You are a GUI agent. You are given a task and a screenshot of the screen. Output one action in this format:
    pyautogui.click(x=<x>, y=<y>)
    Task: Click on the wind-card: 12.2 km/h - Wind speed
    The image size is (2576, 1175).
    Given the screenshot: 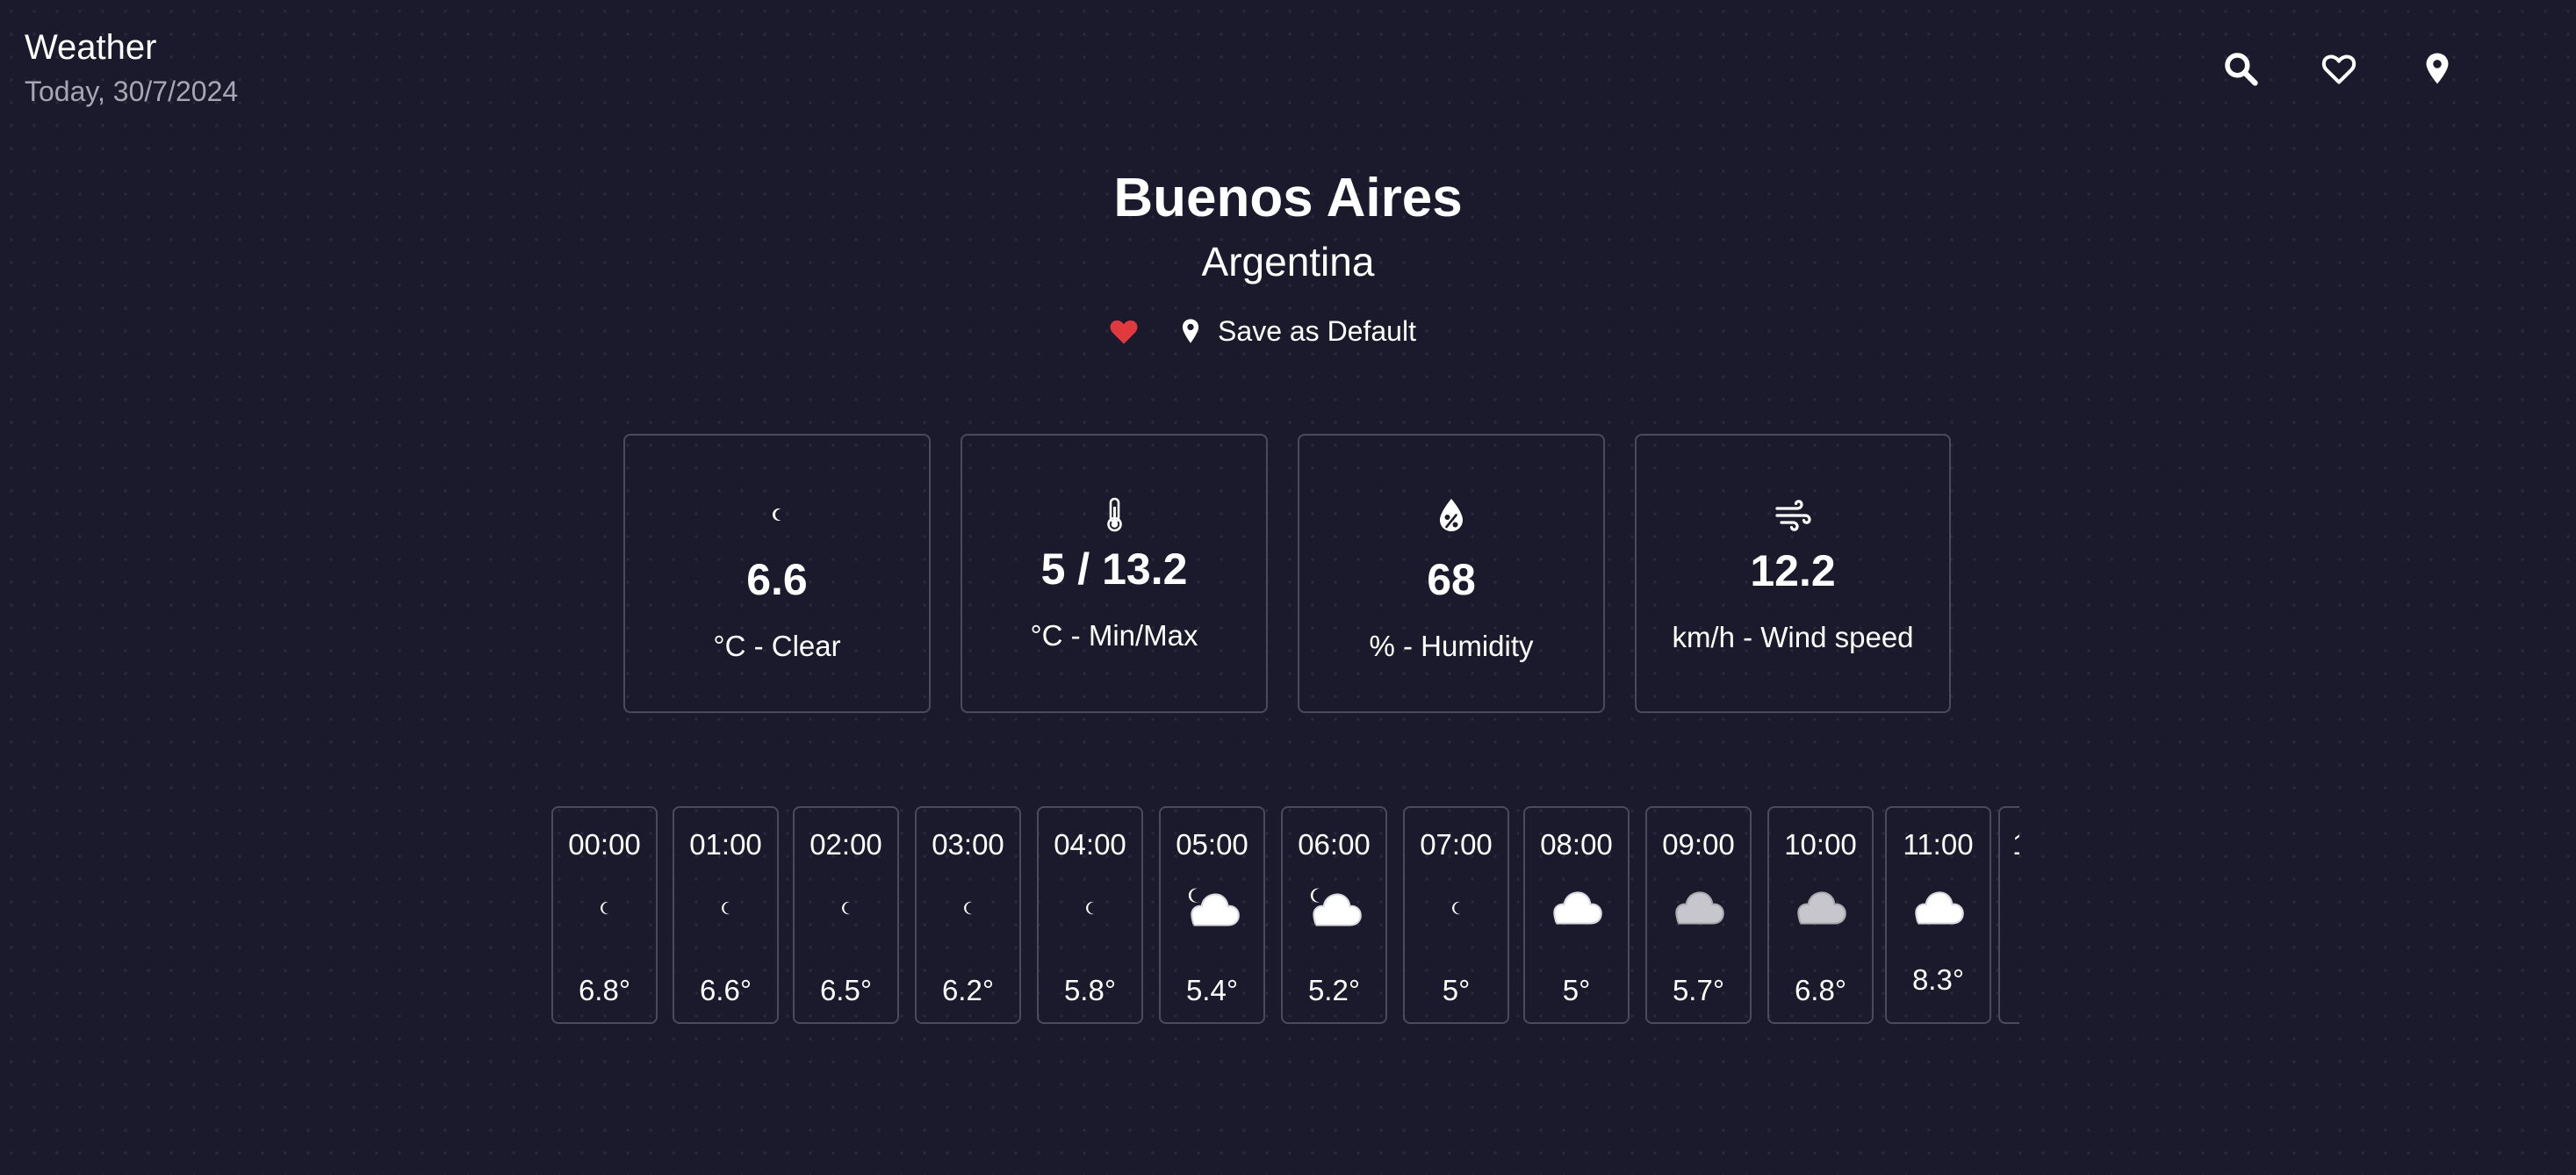 What is the action you would take?
    pyautogui.click(x=1793, y=573)
    